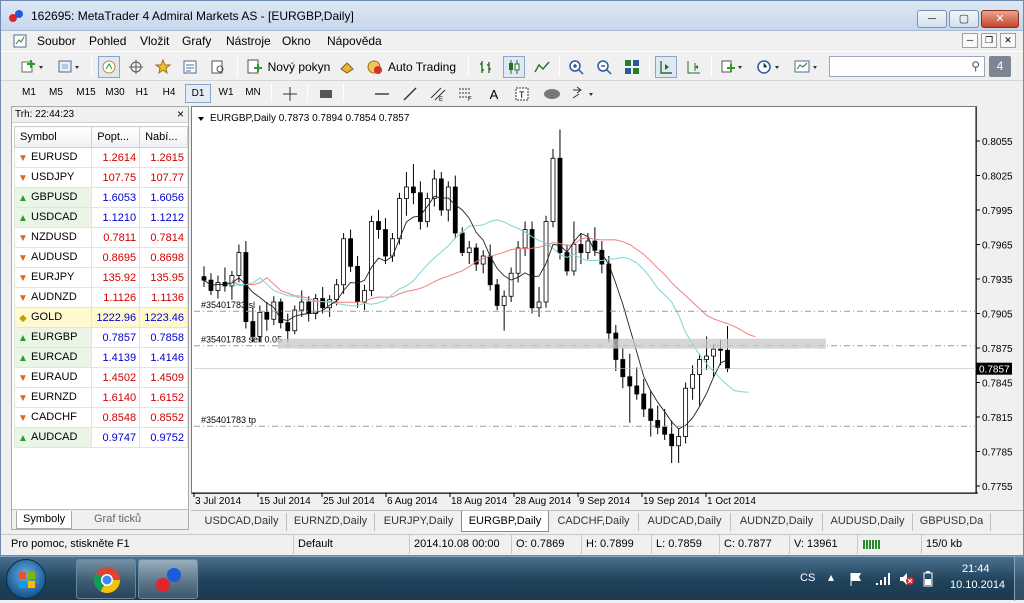  What do you see at coordinates (70, 67) in the screenshot?
I see `profiles-button` at bounding box center [70, 67].